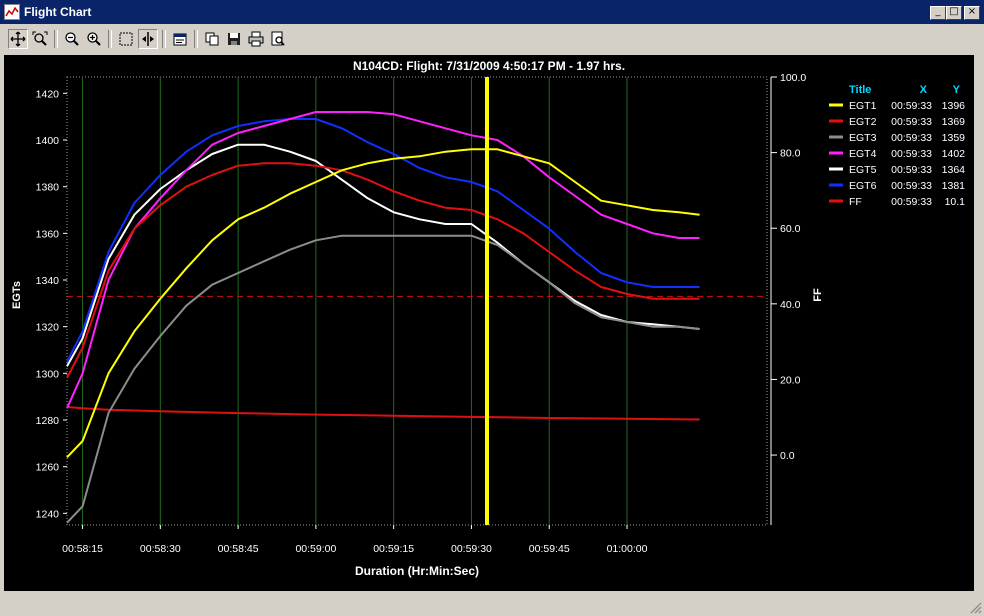 This screenshot has height=616, width=984. Describe the element at coordinates (863, 138) in the screenshot. I see `legend-name: EGT3` at that location.